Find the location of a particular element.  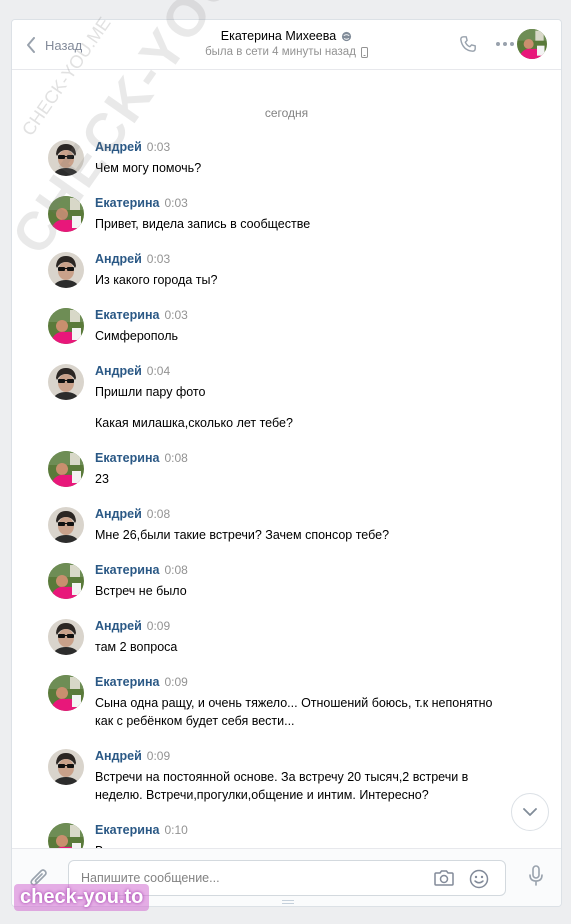

message-text: Симферополь is located at coordinates (136, 336).